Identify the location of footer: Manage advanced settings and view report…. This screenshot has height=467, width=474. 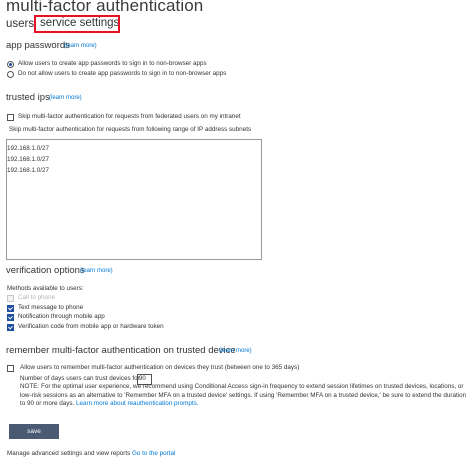
(91, 453).